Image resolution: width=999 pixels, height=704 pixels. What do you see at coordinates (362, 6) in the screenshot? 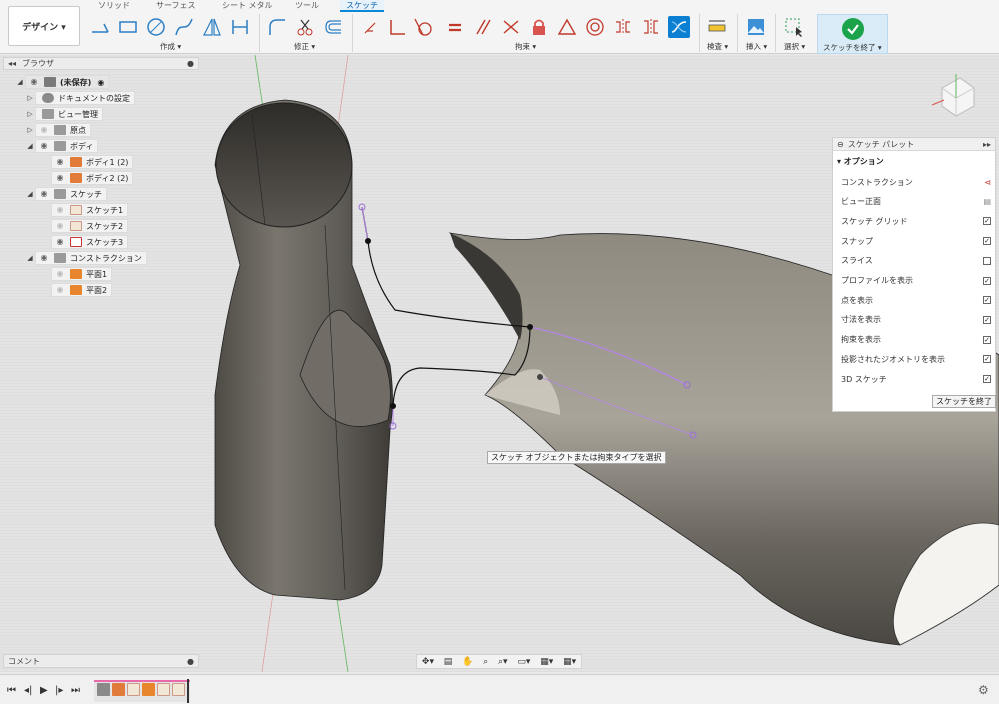
I see `tab-sketch: スケッチ` at bounding box center [362, 6].